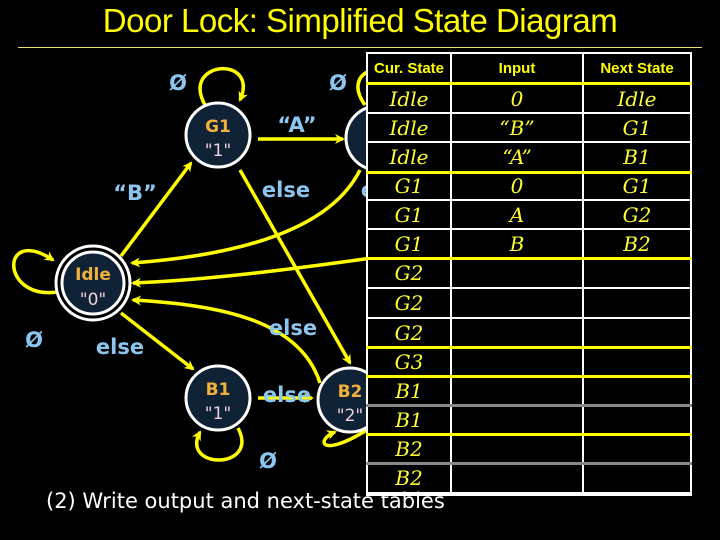  What do you see at coordinates (93, 275) in the screenshot?
I see `state-idle-name: Idle` at bounding box center [93, 275].